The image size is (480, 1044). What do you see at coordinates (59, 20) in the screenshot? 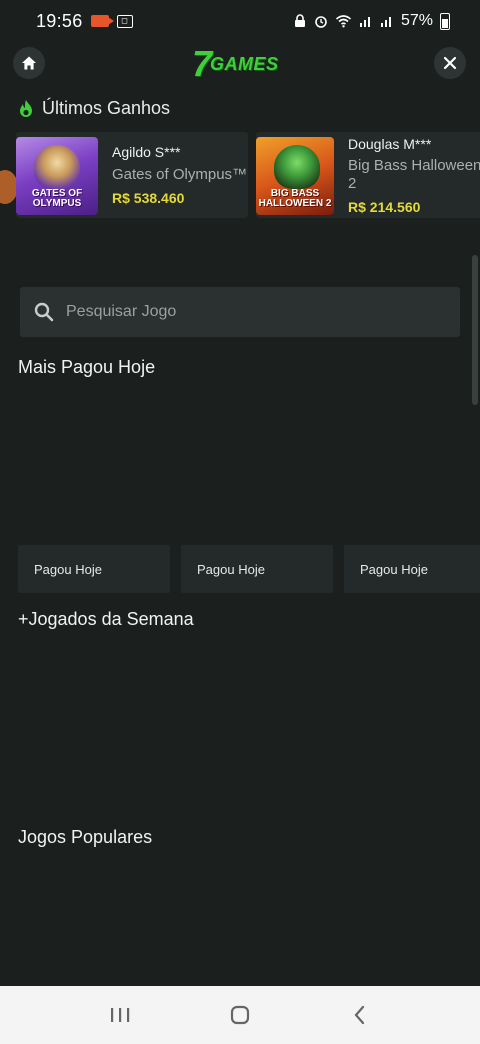
I see `status-time: 19:56` at bounding box center [59, 20].